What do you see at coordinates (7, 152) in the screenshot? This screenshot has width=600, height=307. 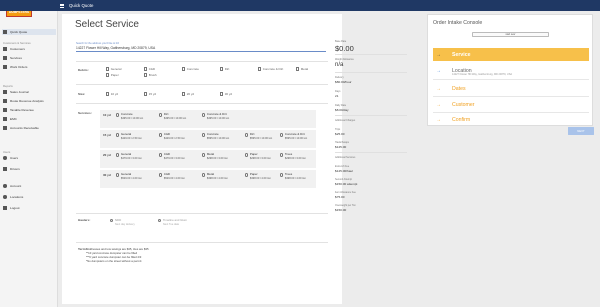 I see `sidebar-section-title: Users` at bounding box center [7, 152].